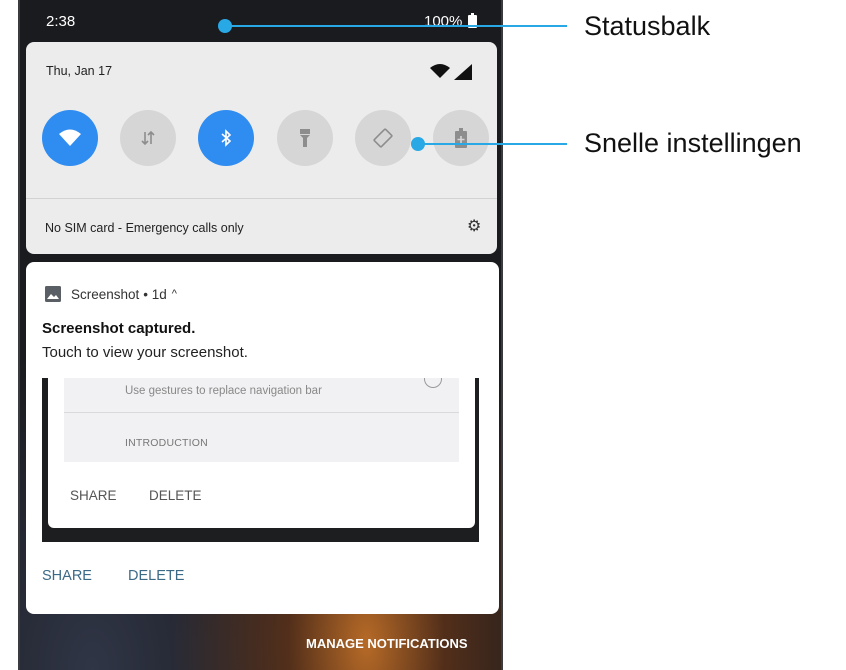  I want to click on flashlight-tile, so click(305, 138).